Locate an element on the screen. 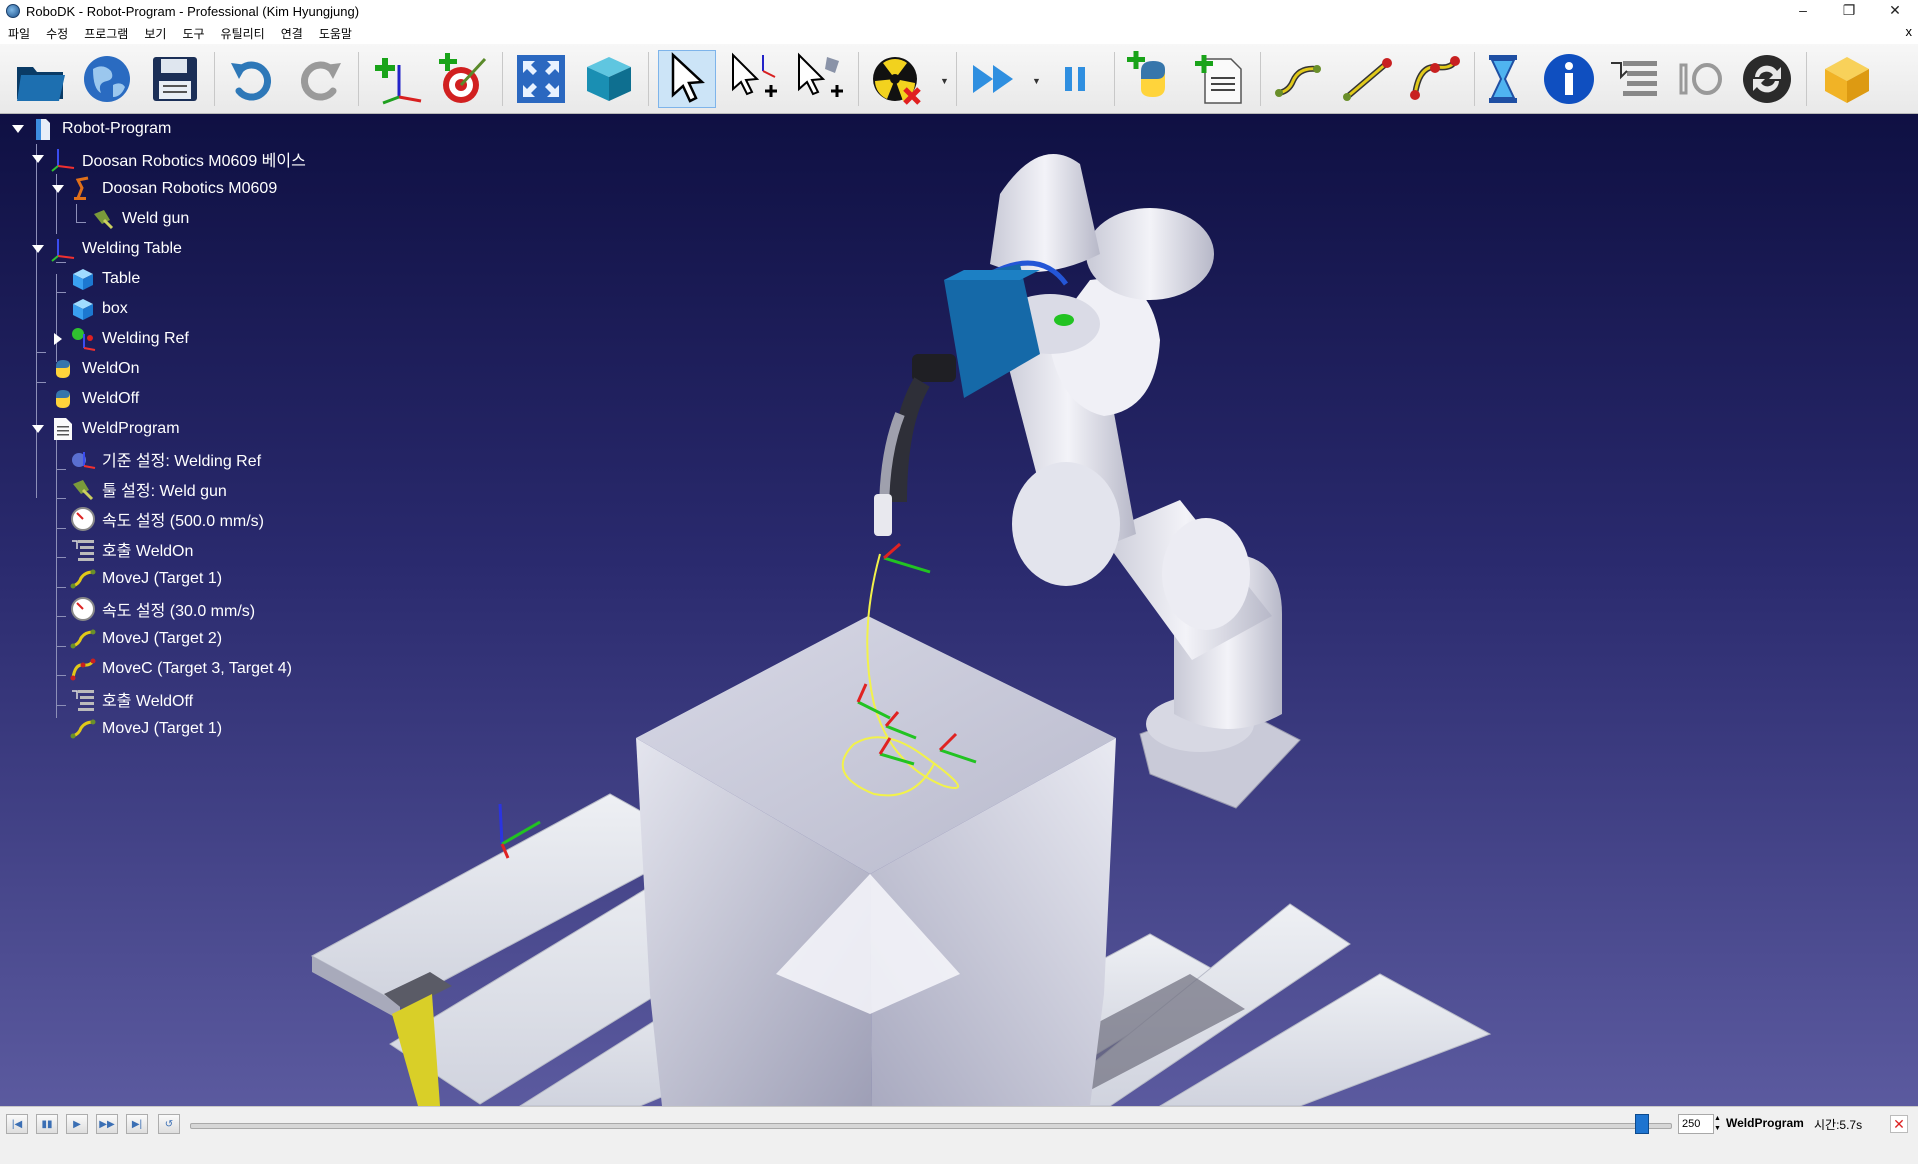 Image resolution: width=1918 pixels, height=1164 pixels. globe-icon is located at coordinates (107, 79).